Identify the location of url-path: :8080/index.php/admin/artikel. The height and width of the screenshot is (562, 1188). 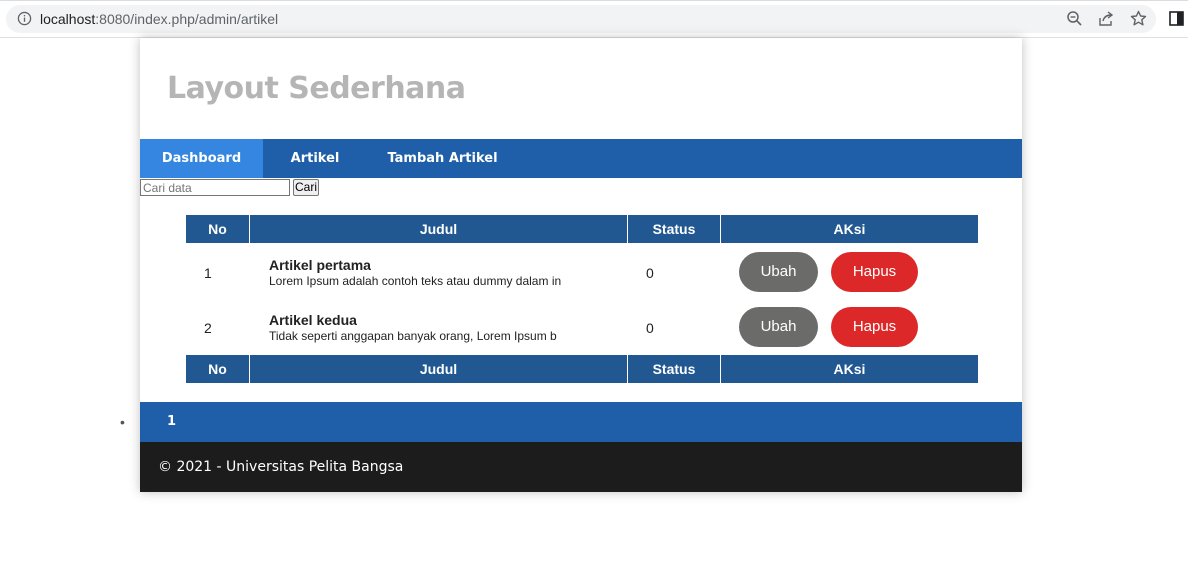
(187, 19).